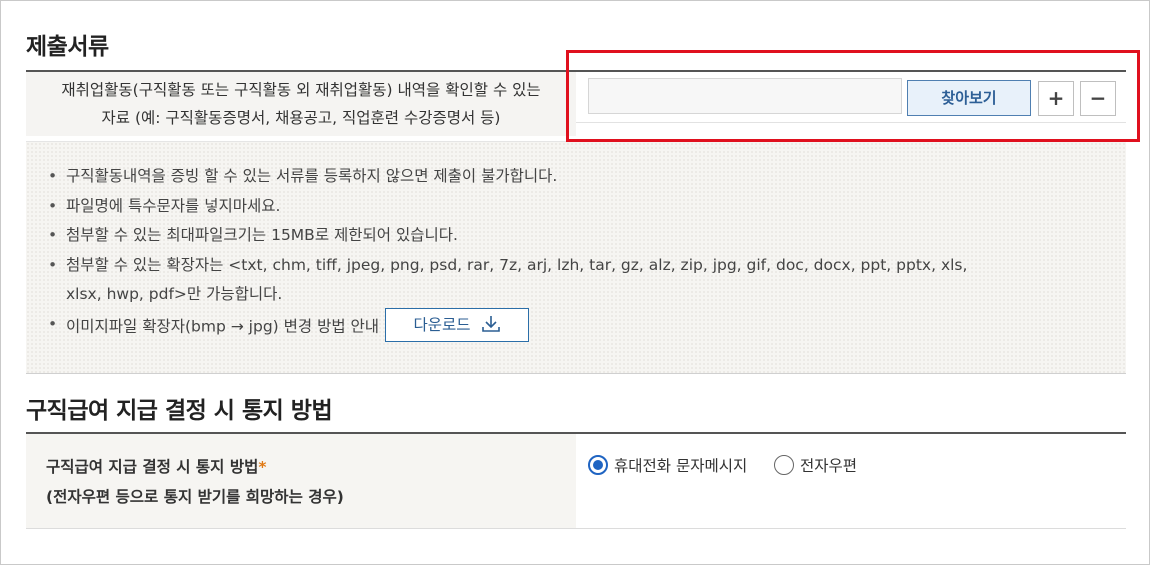 This screenshot has width=1150, height=565. I want to click on documents-label-line2: 자료 (예: 구직활동증명서, 채용공고, 직업훈련 수강증명서 등), so click(301, 118).